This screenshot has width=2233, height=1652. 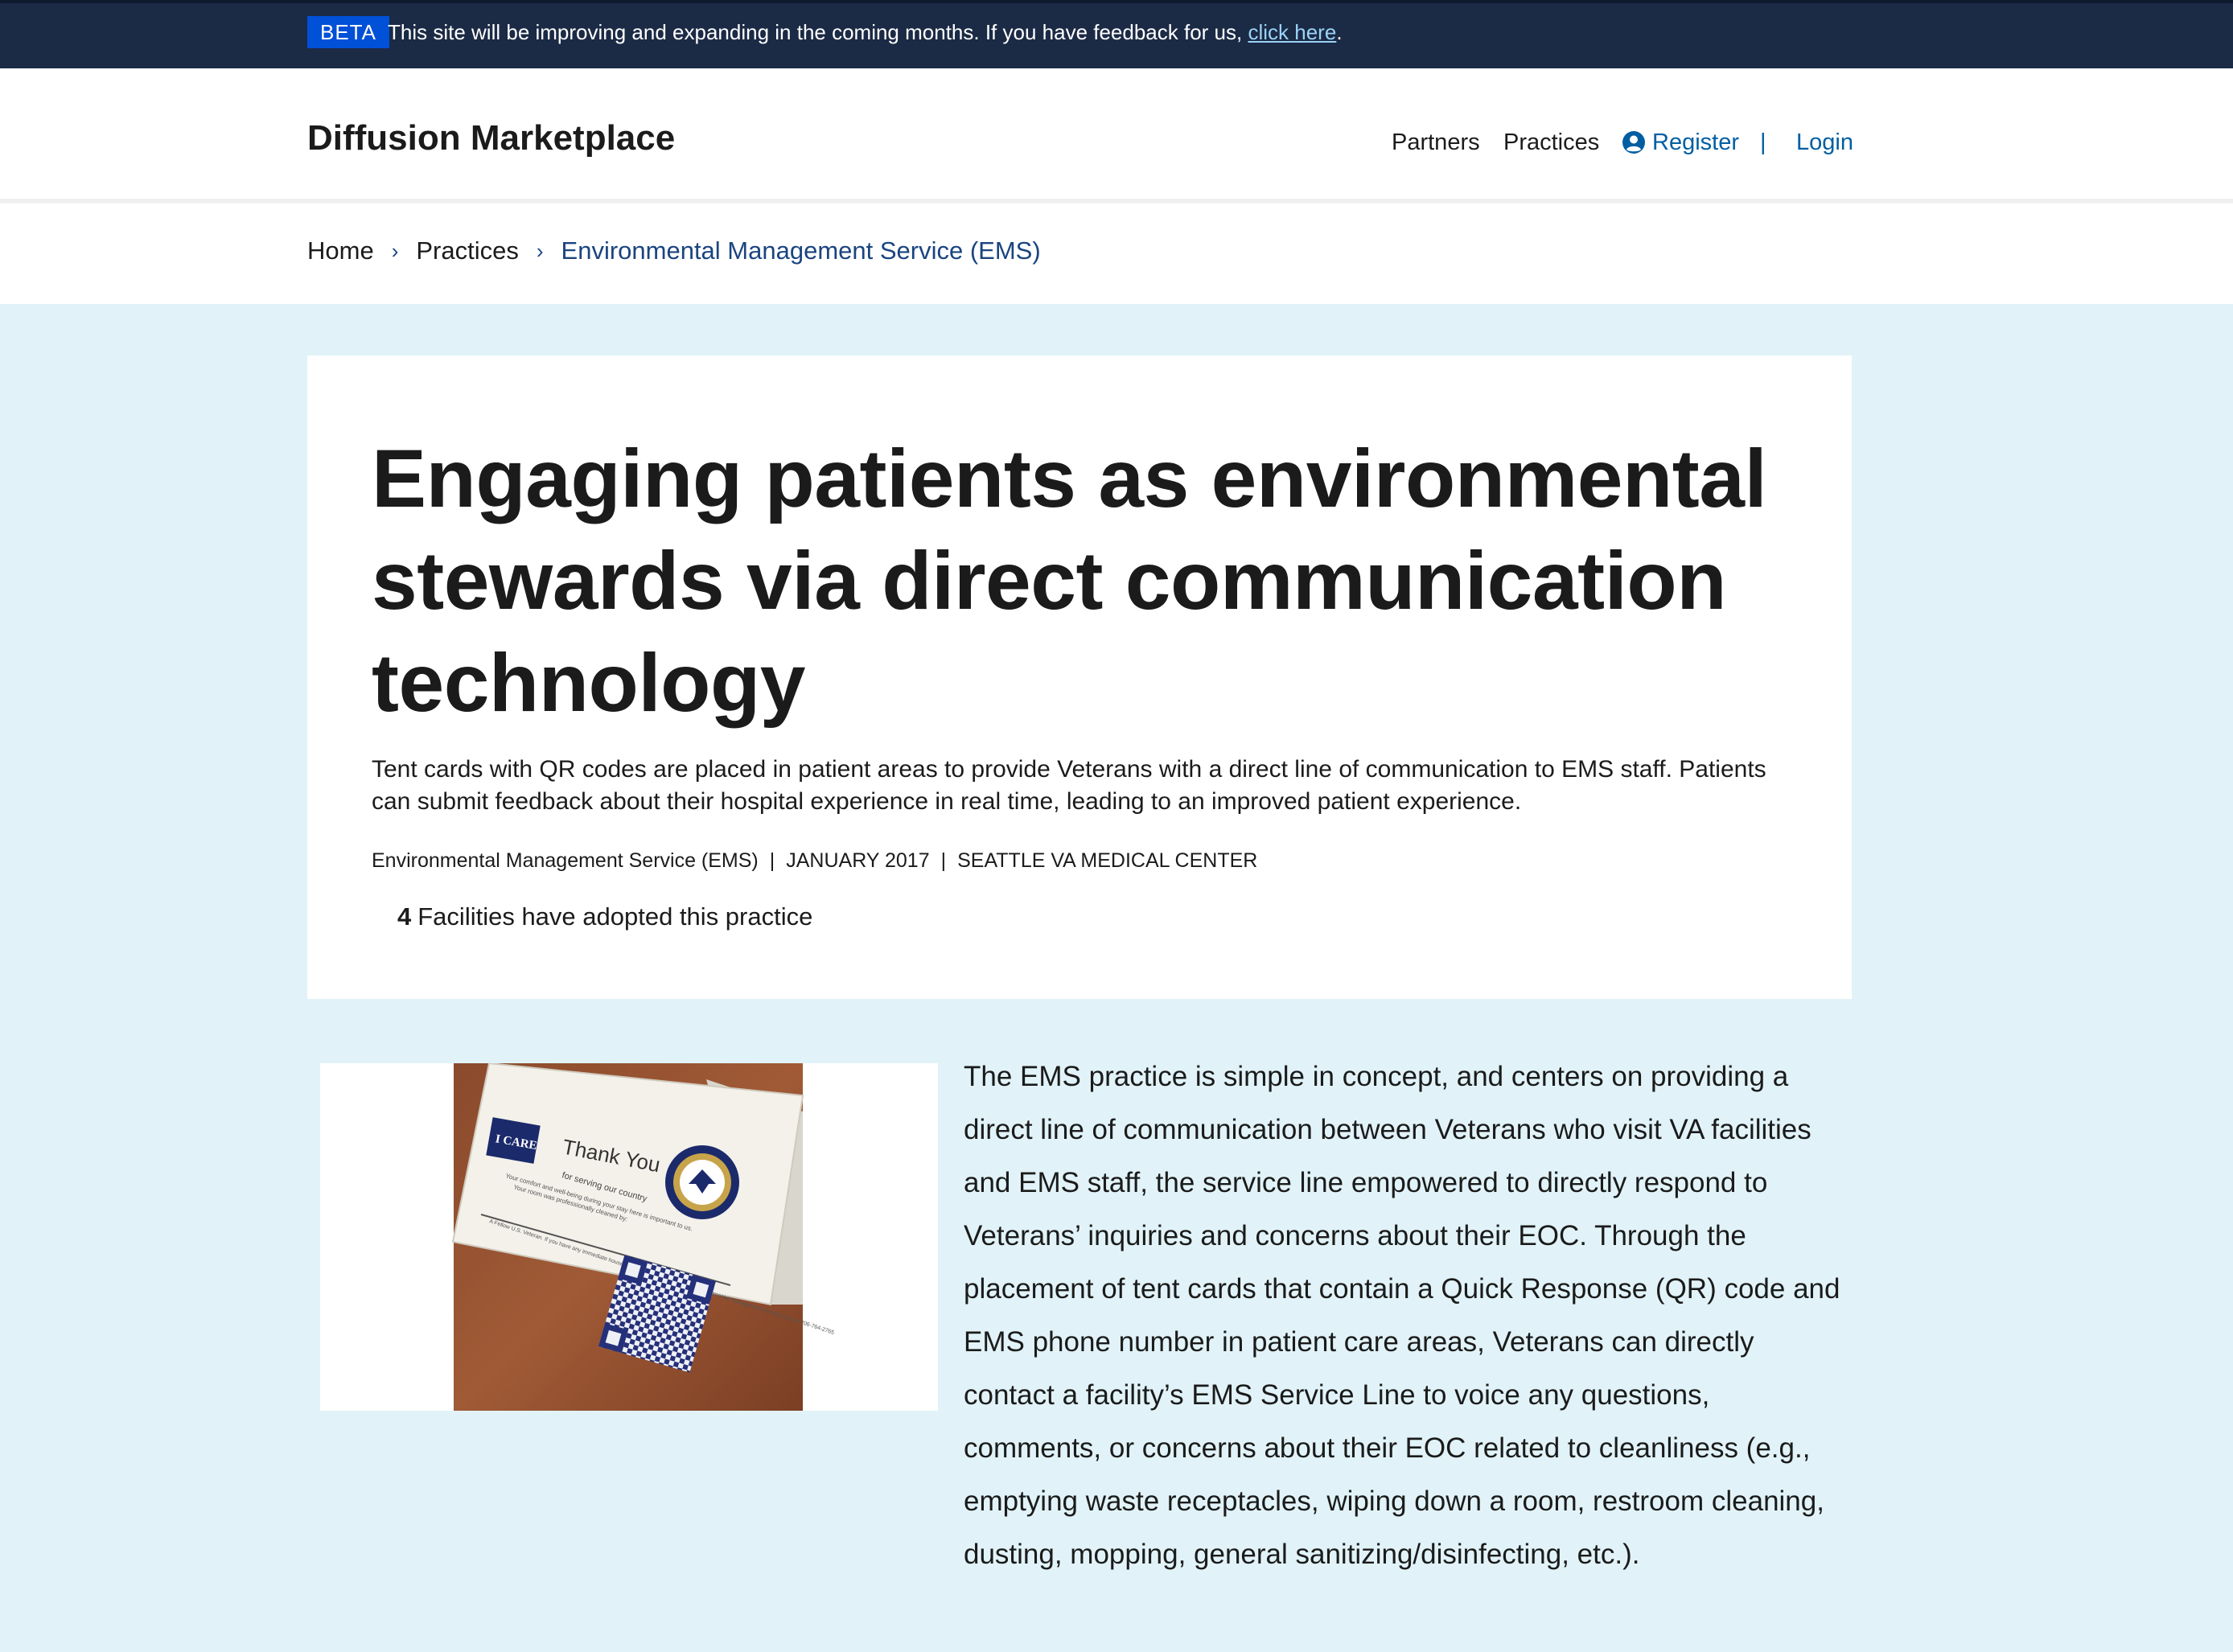 I want to click on breadcrumb-home: Home, so click(x=340, y=251).